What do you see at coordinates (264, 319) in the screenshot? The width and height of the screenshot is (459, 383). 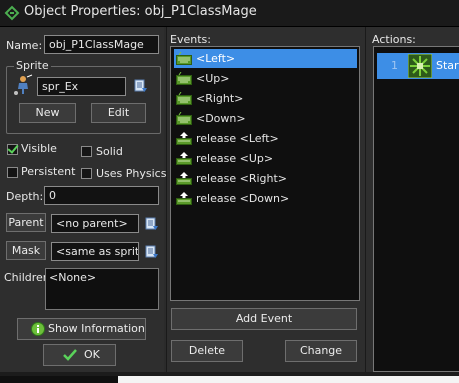 I see `add-event-button: Add Event` at bounding box center [264, 319].